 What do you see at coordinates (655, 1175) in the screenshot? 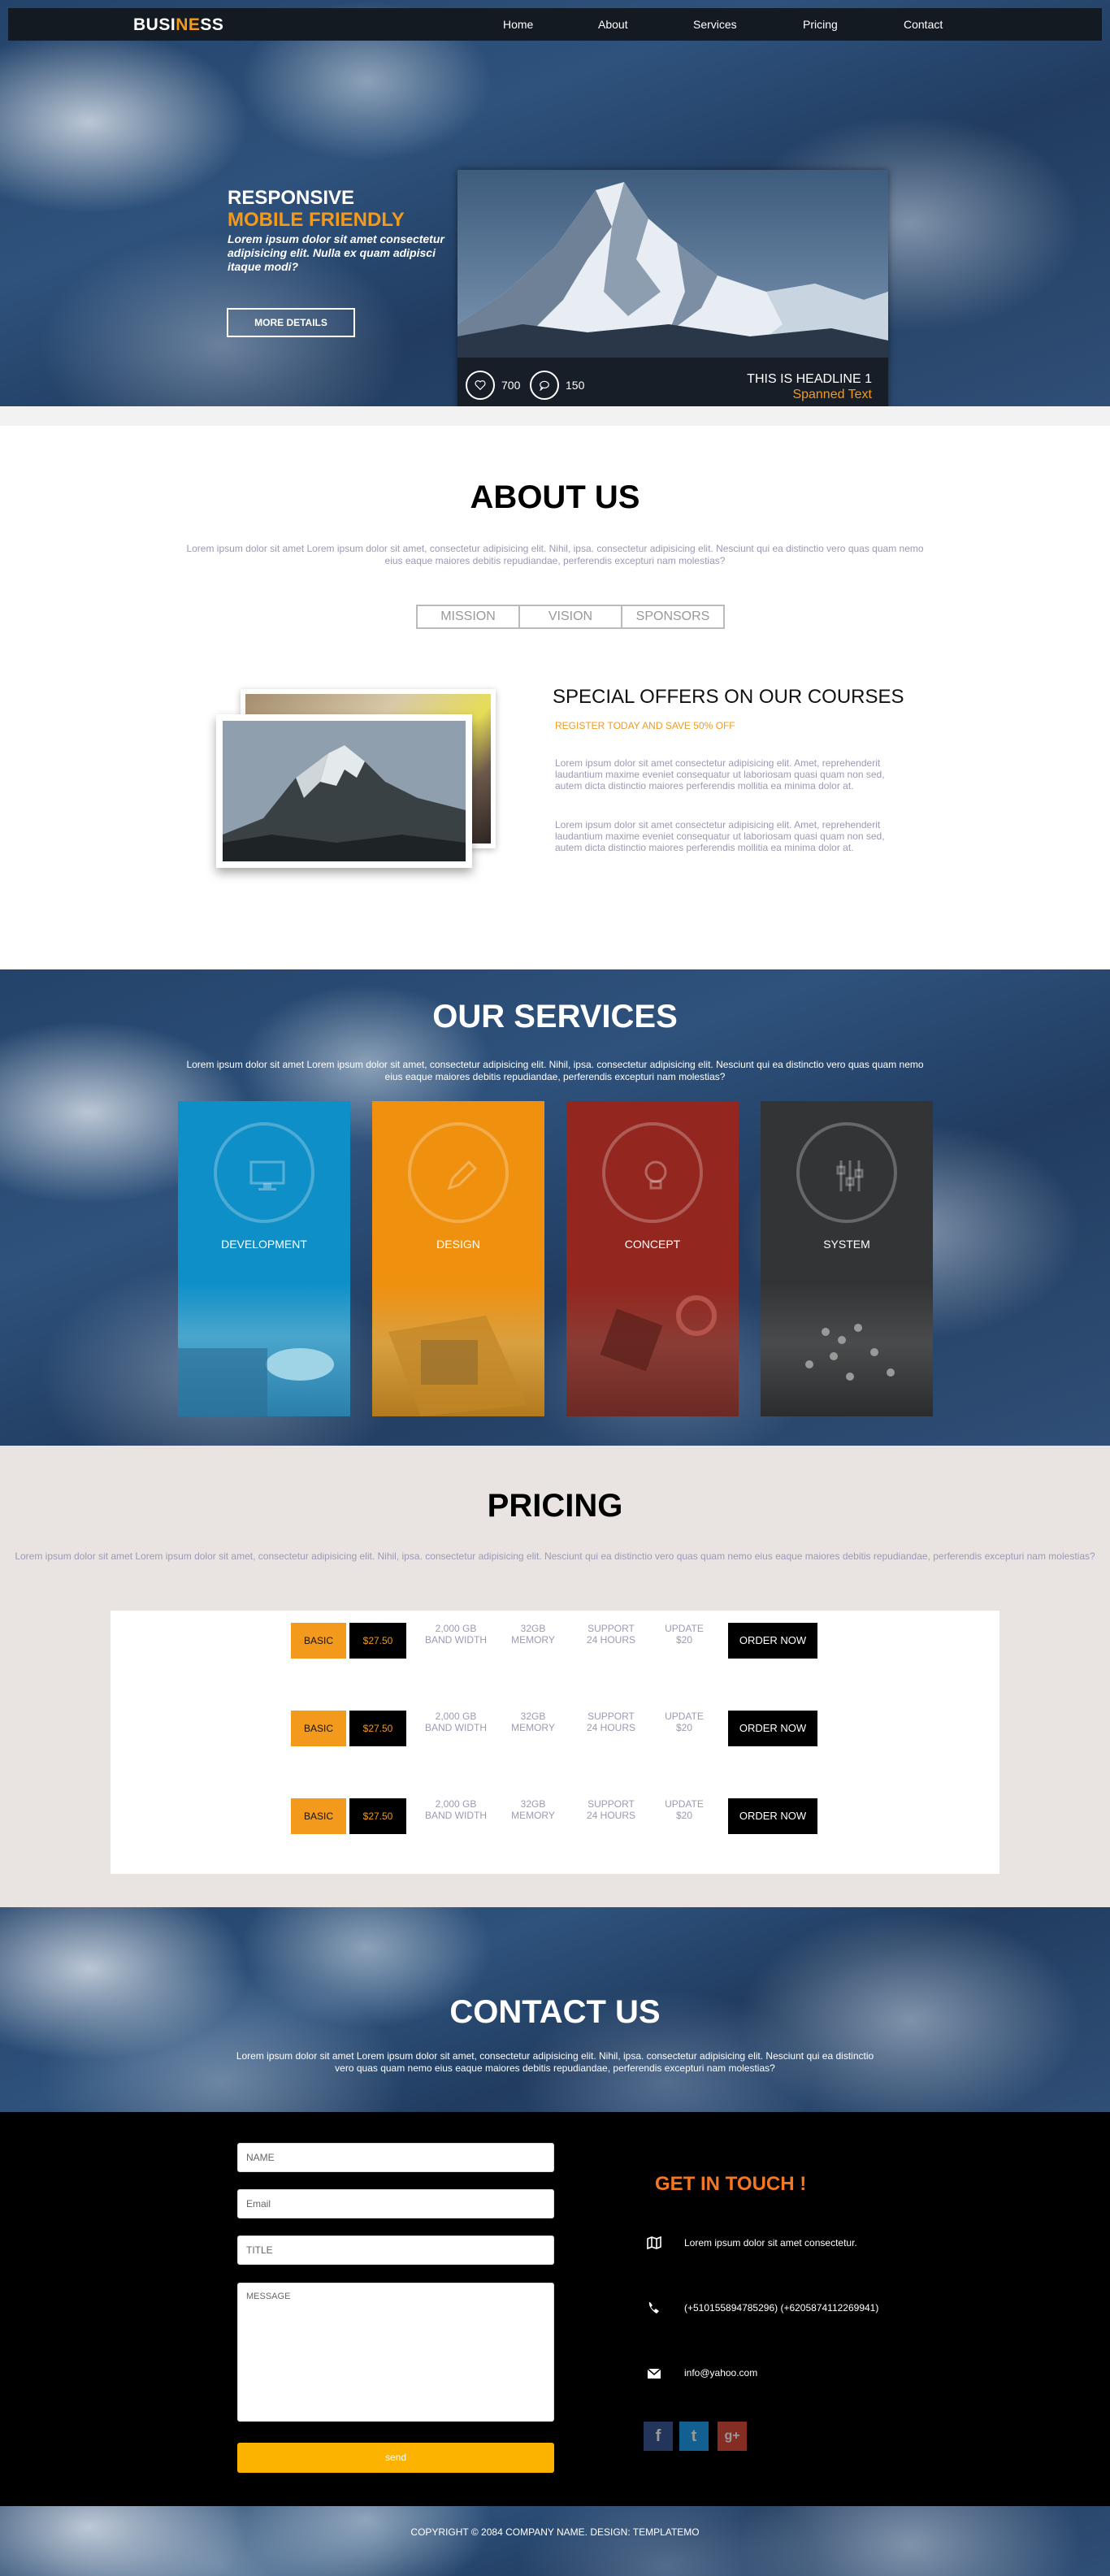
I see `lightbulb-icon` at bounding box center [655, 1175].